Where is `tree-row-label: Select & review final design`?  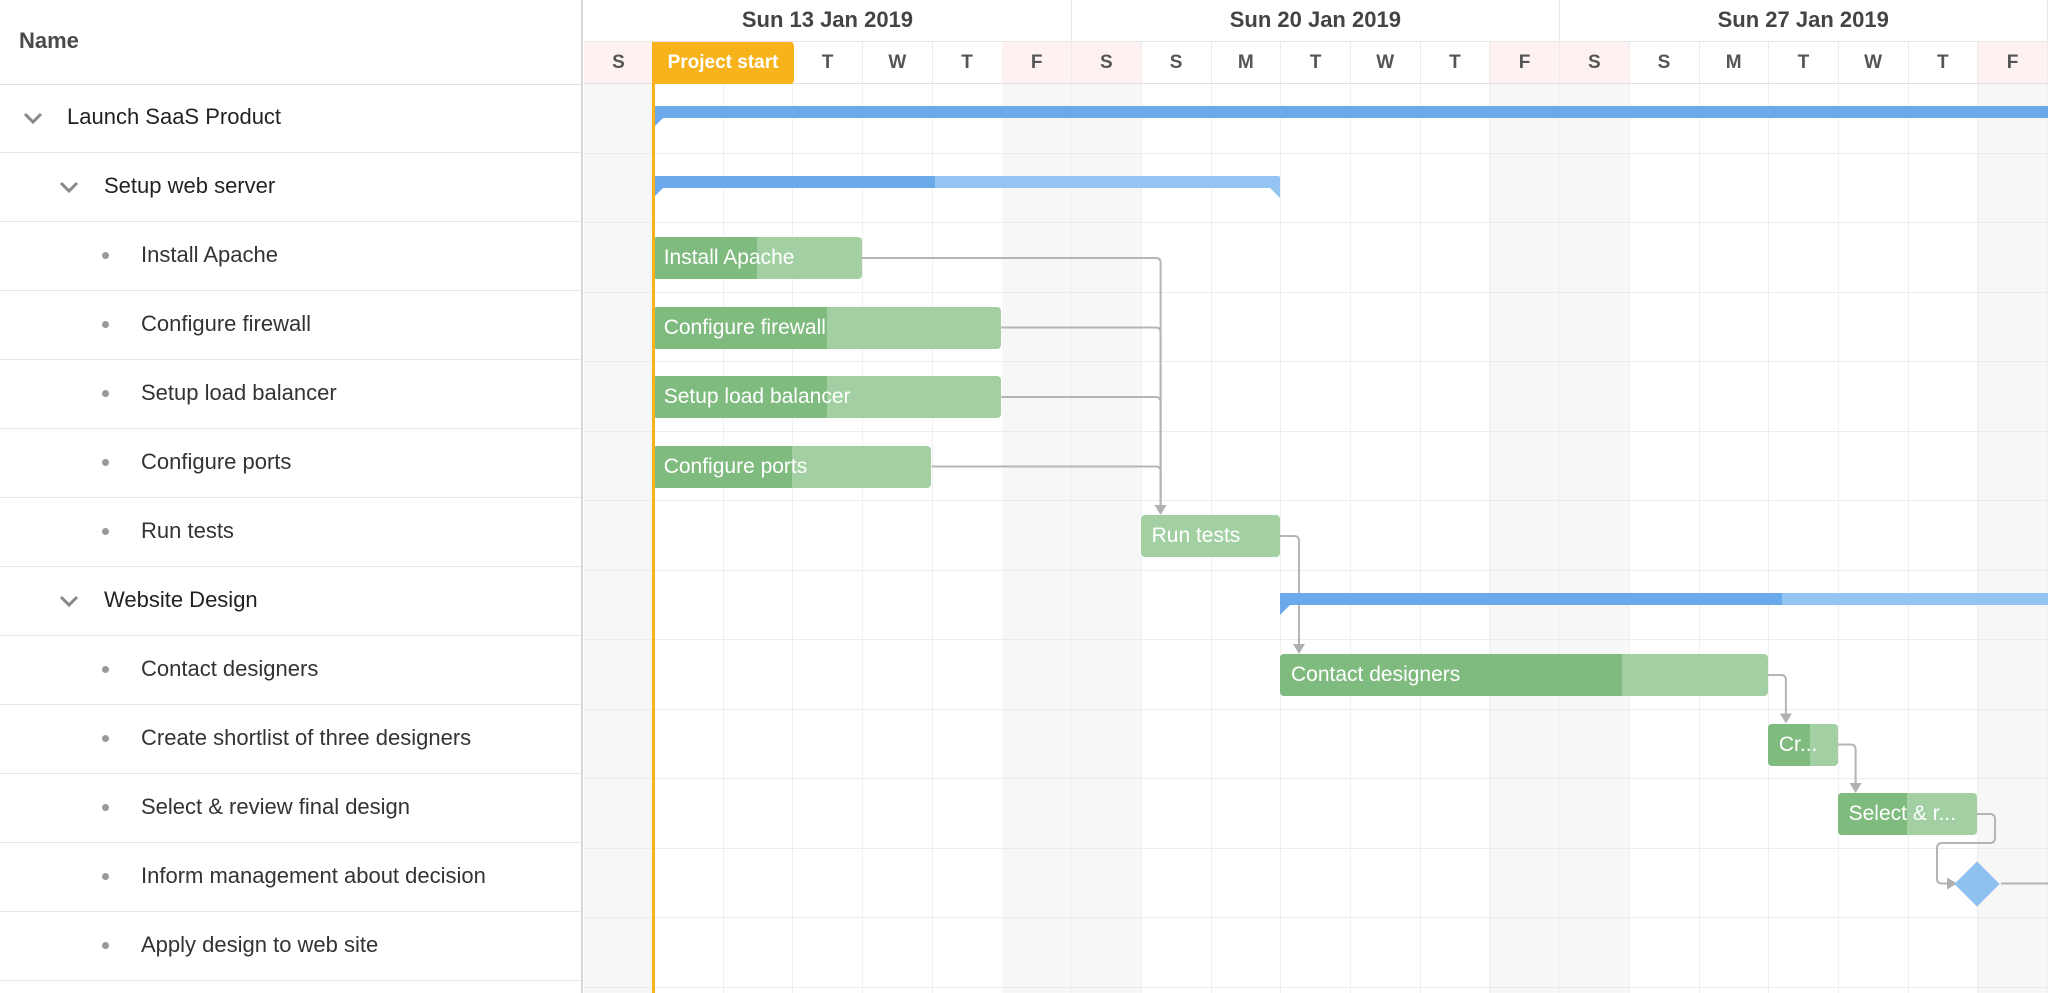 tree-row-label: Select & review final design is located at coordinates (276, 806).